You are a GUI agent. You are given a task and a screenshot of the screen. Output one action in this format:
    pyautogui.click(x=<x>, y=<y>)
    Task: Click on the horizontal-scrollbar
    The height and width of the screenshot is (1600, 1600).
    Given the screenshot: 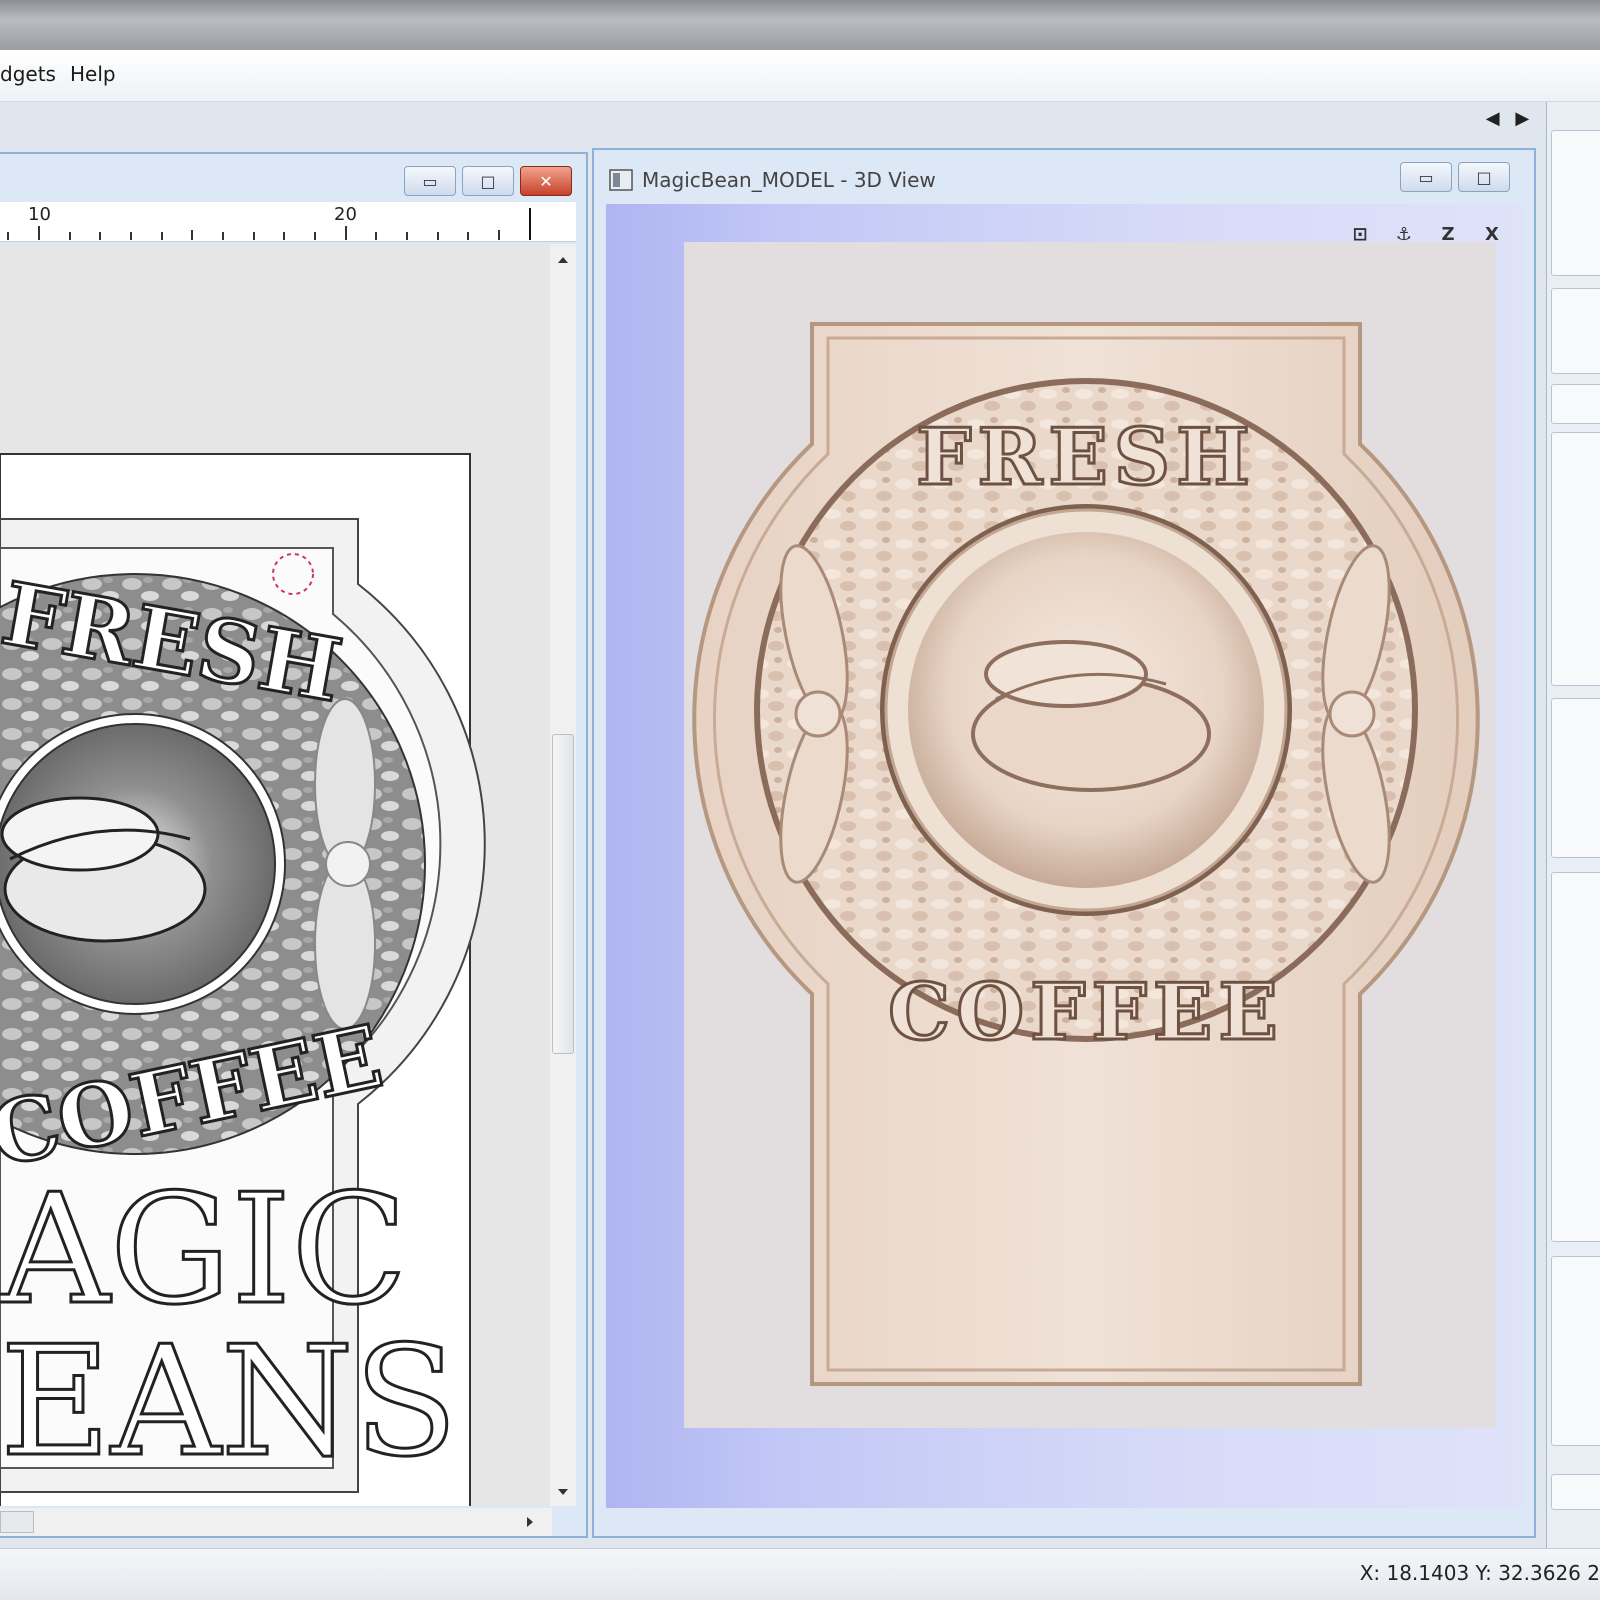 What is the action you would take?
    pyautogui.click(x=276, y=1522)
    